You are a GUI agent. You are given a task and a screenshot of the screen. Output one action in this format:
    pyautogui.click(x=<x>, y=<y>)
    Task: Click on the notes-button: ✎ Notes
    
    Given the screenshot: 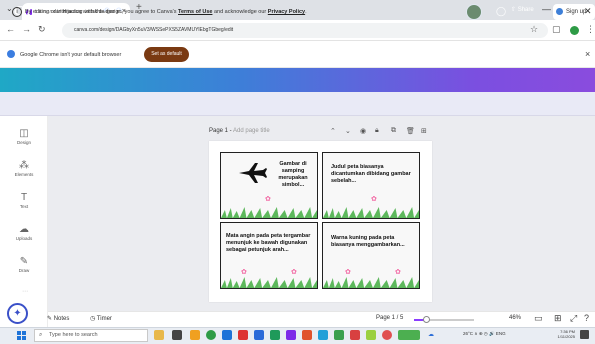 What is the action you would take?
    pyautogui.click(x=58, y=318)
    